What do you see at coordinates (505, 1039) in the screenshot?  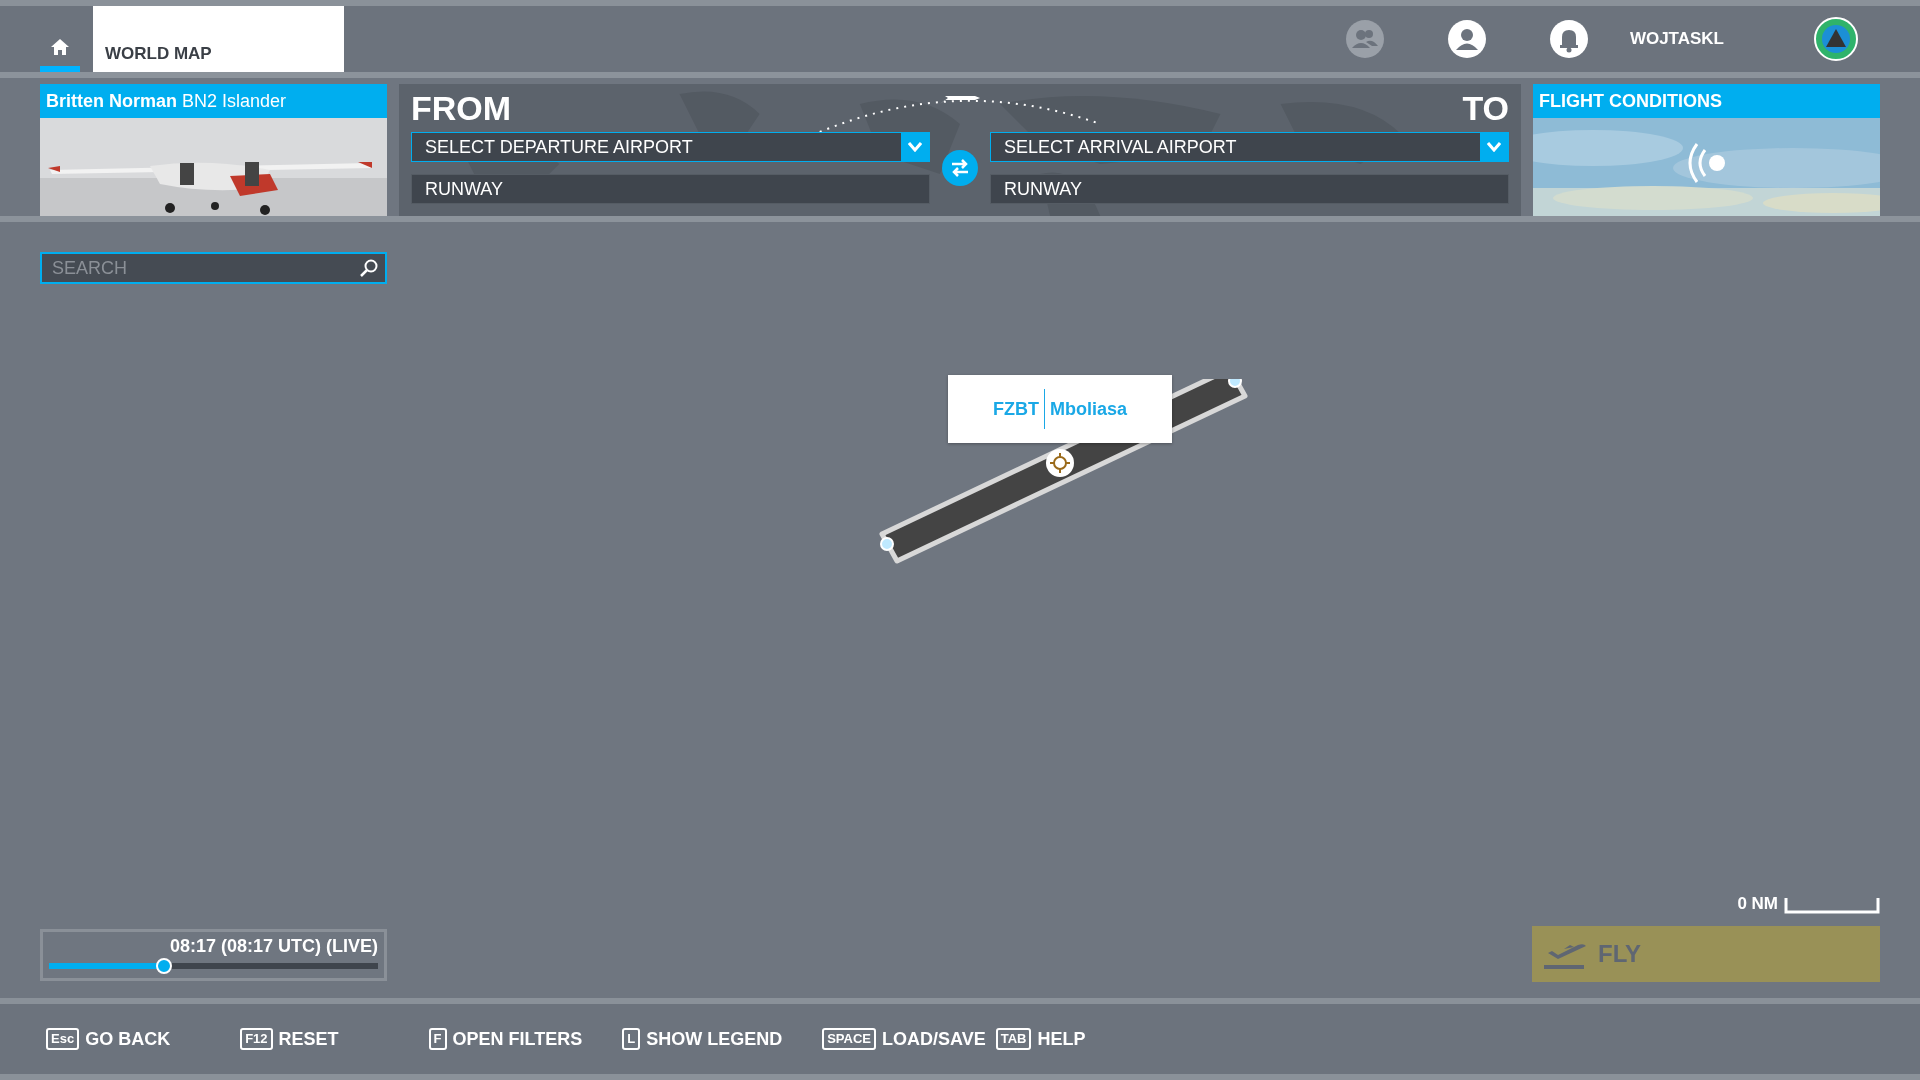 I see `shortcut-hint: F OPEN FILTERS` at bounding box center [505, 1039].